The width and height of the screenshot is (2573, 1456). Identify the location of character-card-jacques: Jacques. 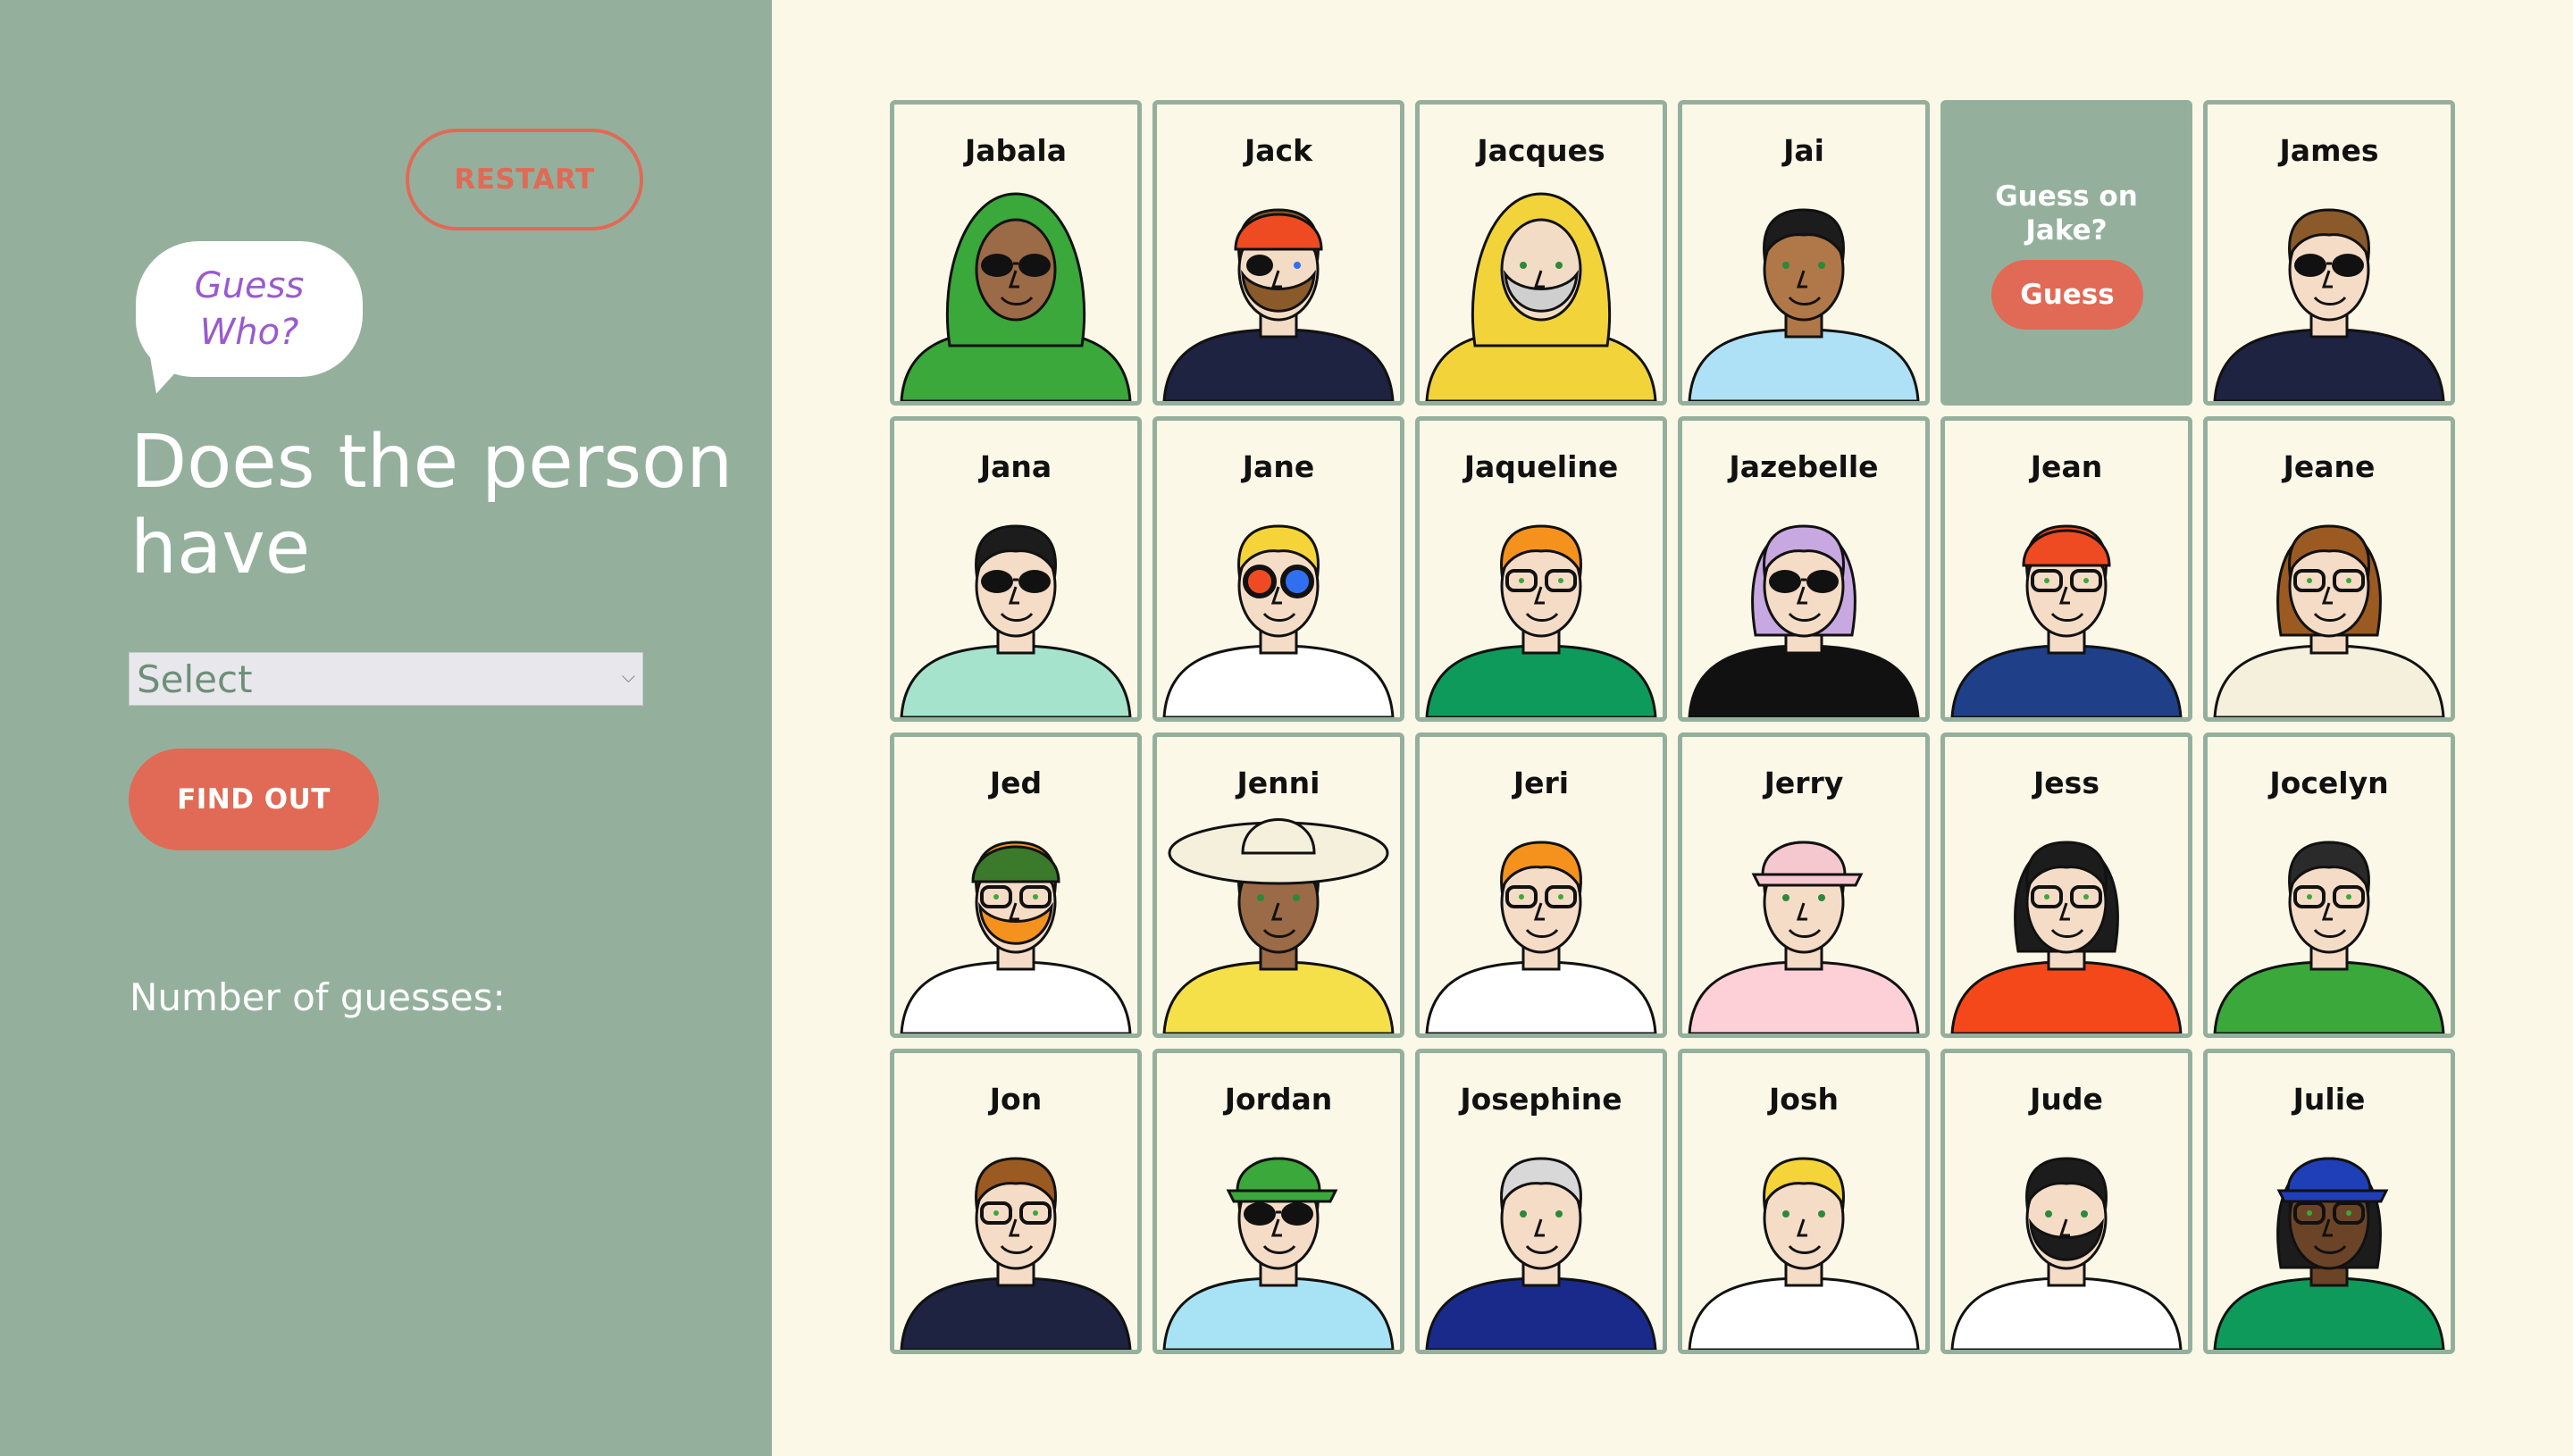
(1541, 253).